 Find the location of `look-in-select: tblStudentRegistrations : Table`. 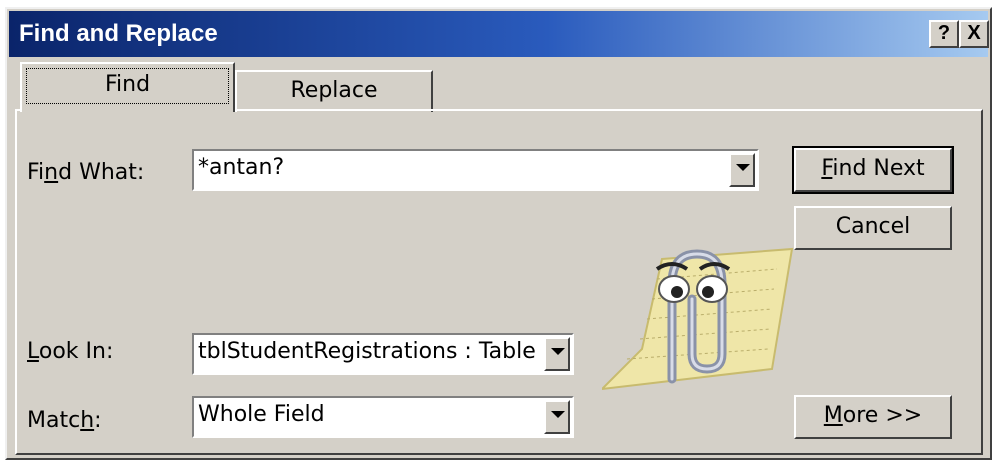

look-in-select: tblStudentRegistrations : Table is located at coordinates (383, 354).